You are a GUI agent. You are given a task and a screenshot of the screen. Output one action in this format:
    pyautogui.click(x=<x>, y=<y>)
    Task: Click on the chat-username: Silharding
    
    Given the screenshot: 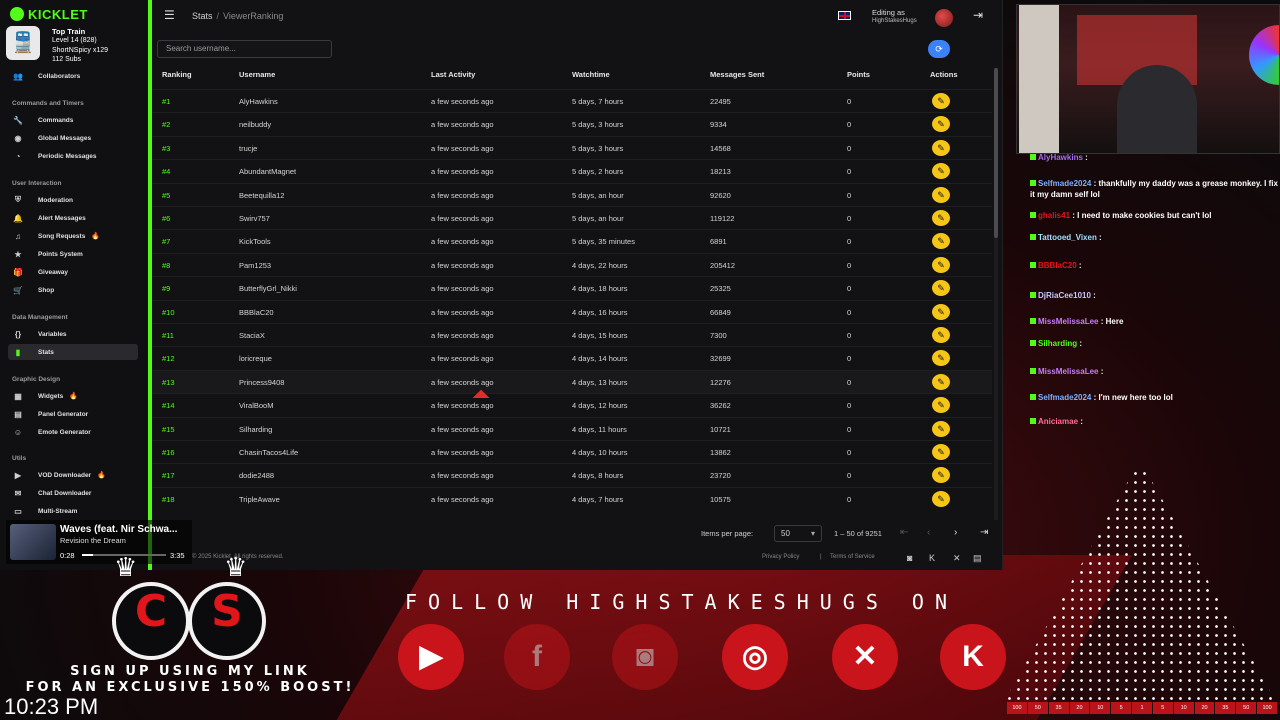 What is the action you would take?
    pyautogui.click(x=1058, y=343)
    